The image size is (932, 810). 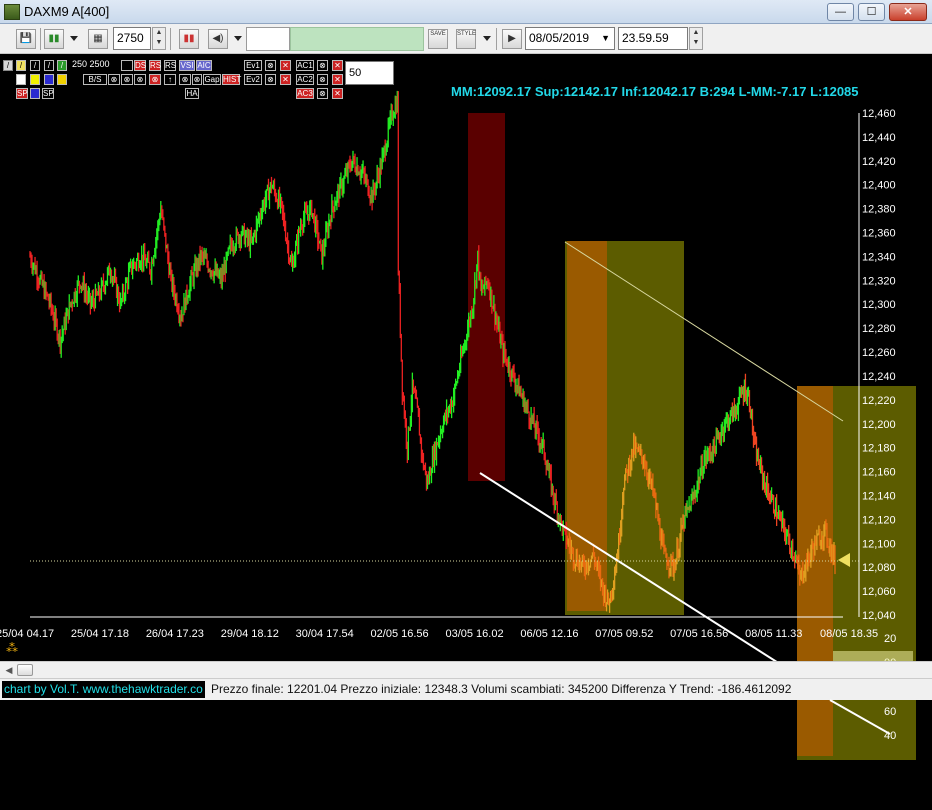 I want to click on indicator-toggle-ac2: ⊗, so click(x=322, y=79).